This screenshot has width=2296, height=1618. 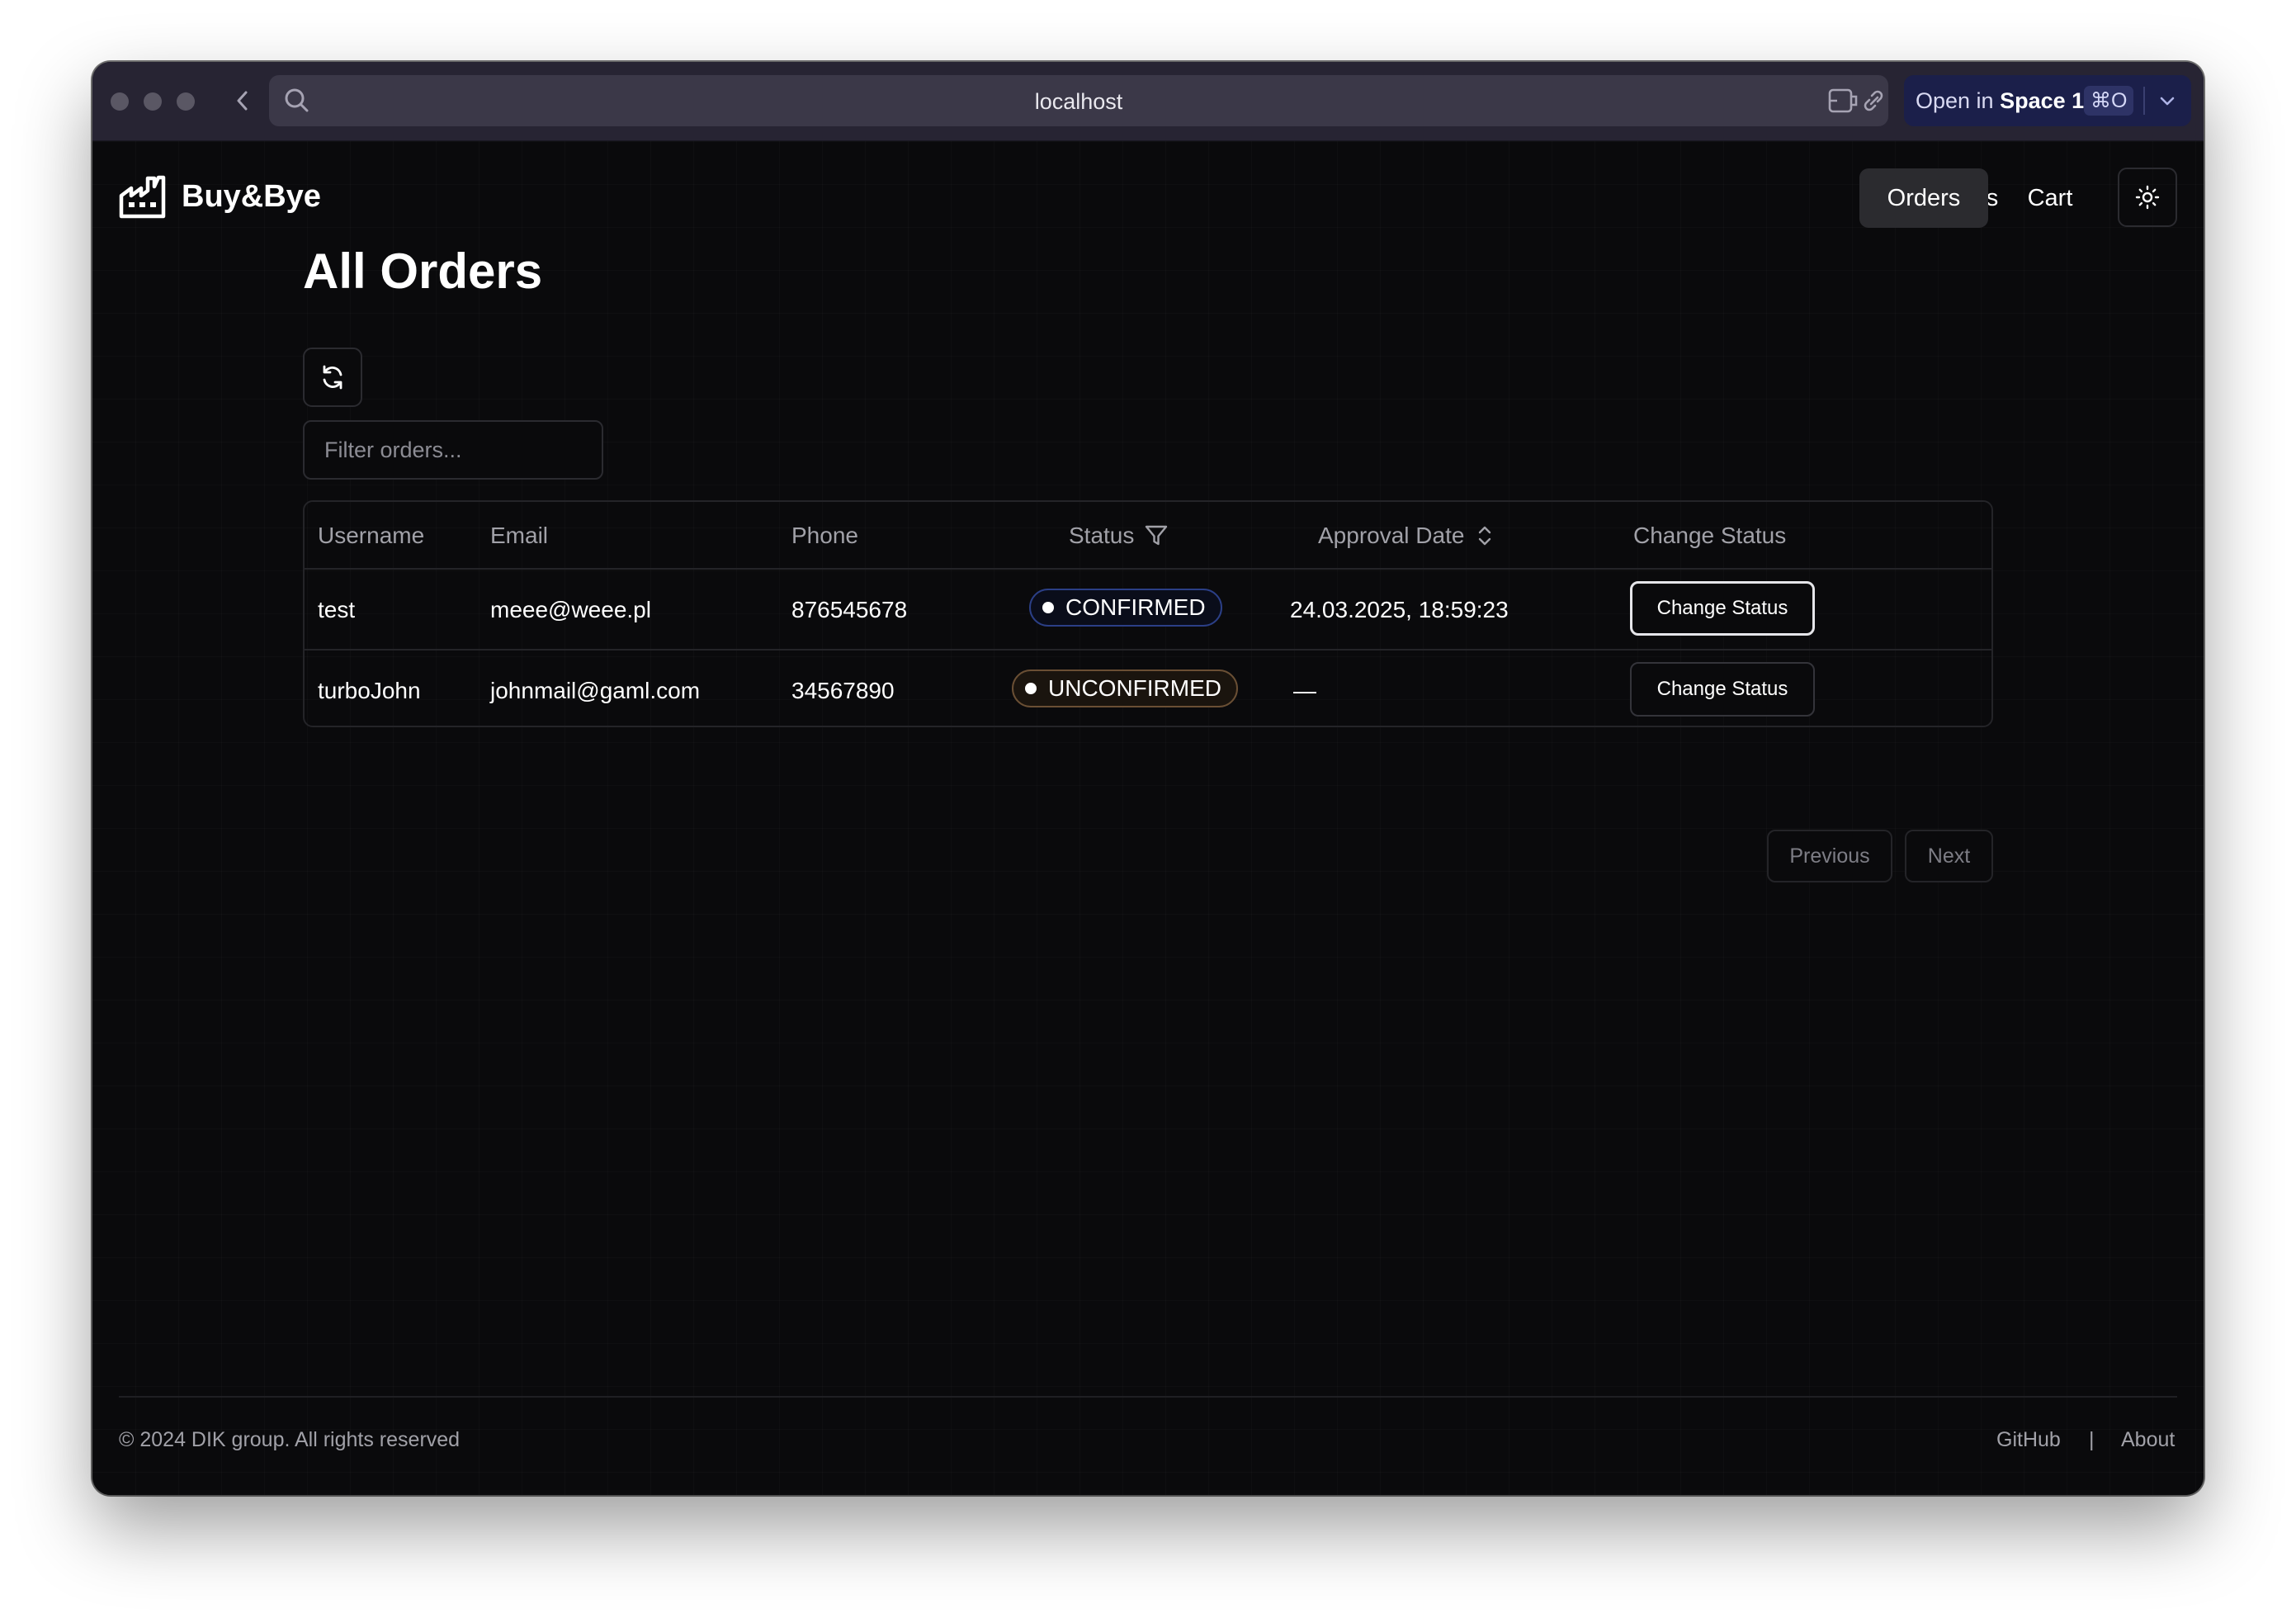 I want to click on status-badge: CONFIRMED, so click(x=1125, y=608).